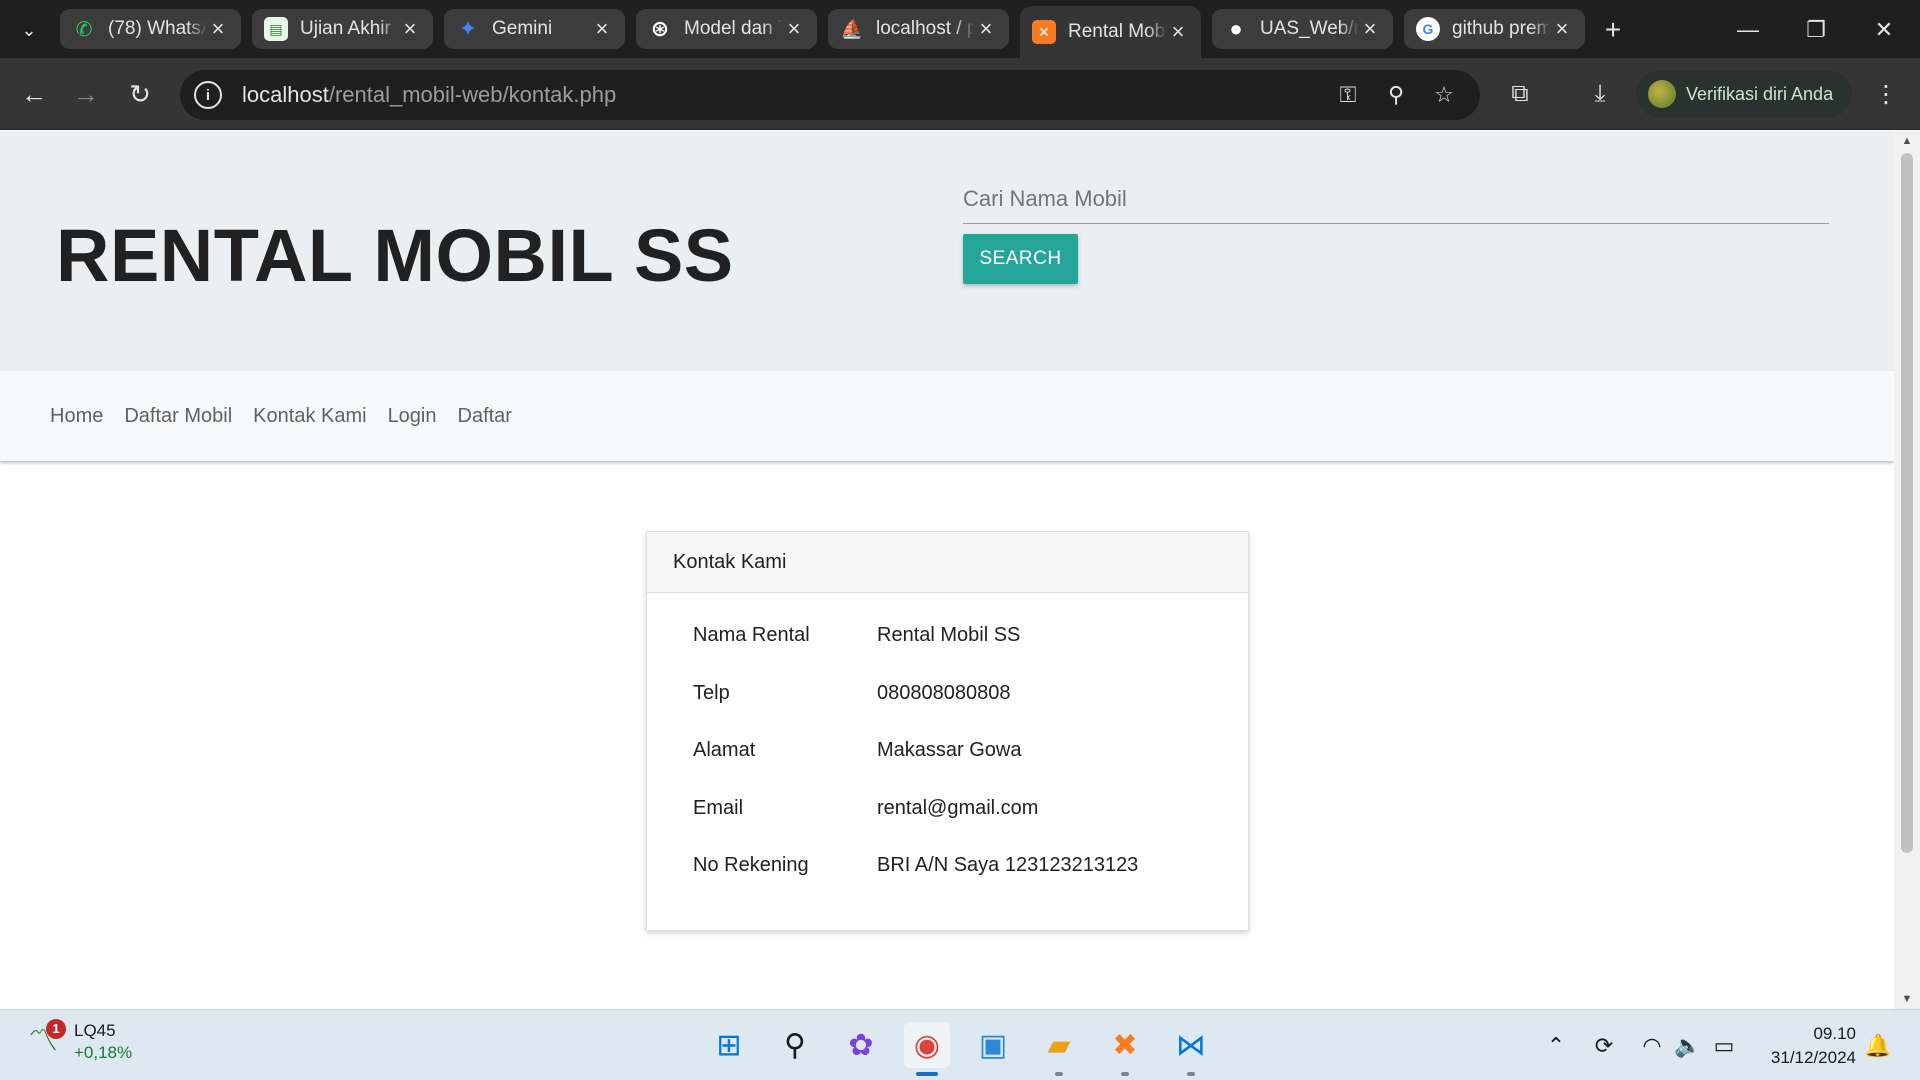 The width and height of the screenshot is (1920, 1080). I want to click on nav-daftar-mobil: Daftar Mobil, so click(178, 416).